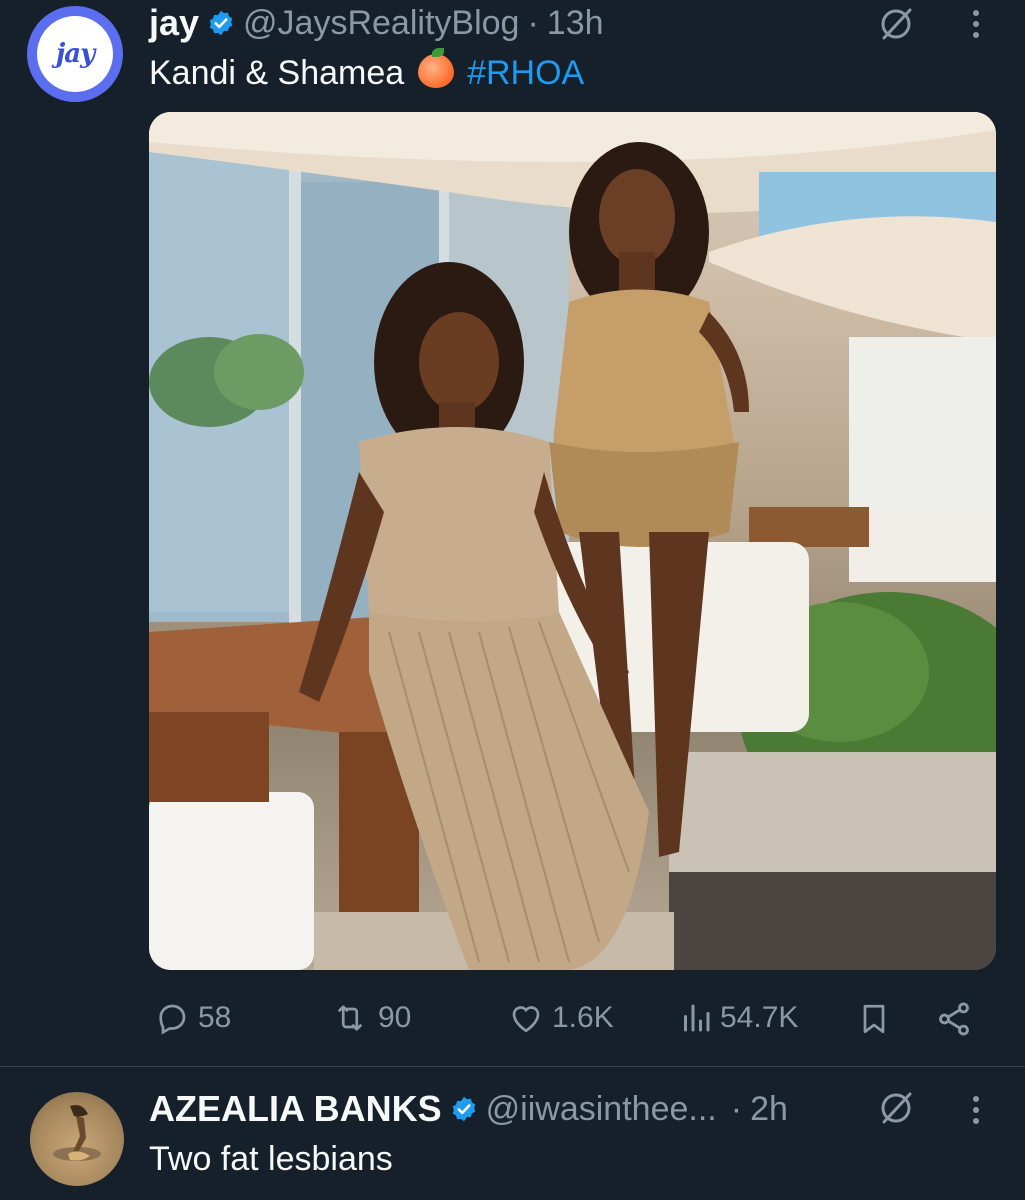 The height and width of the screenshot is (1200, 1025). What do you see at coordinates (295, 1109) in the screenshot?
I see `author-name-2: AZEALIA BANKS` at bounding box center [295, 1109].